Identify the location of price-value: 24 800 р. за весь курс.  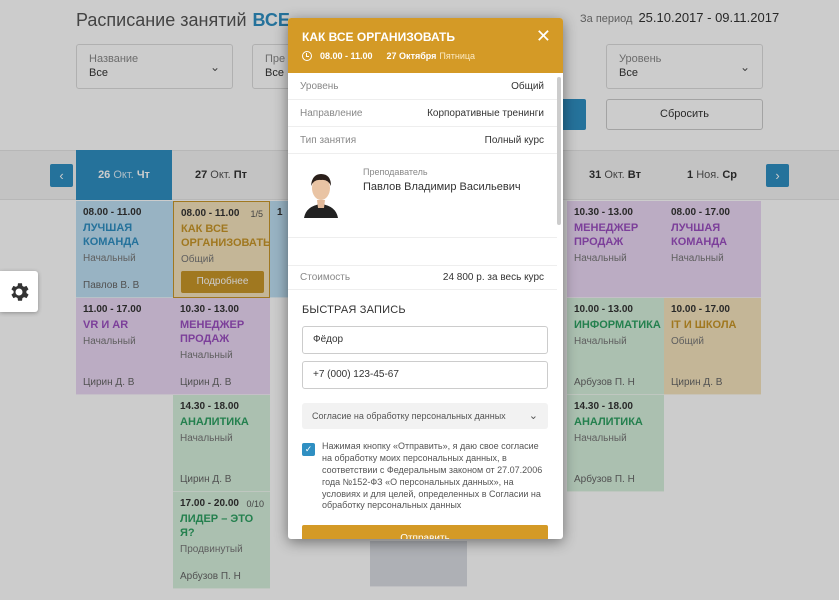
(493, 277).